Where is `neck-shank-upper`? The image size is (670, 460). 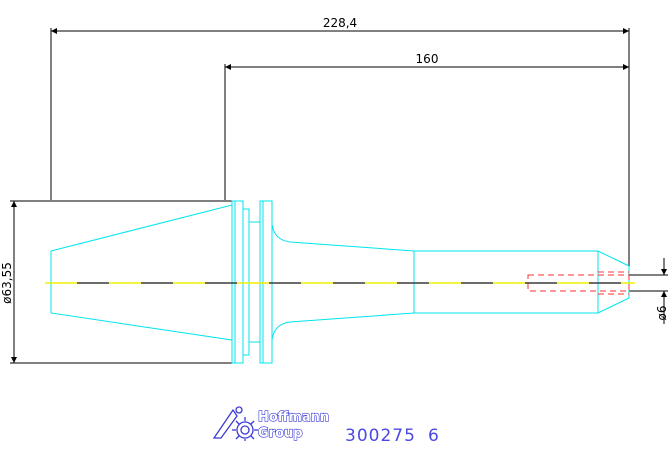
neck-shank-upper is located at coordinates (450, 245).